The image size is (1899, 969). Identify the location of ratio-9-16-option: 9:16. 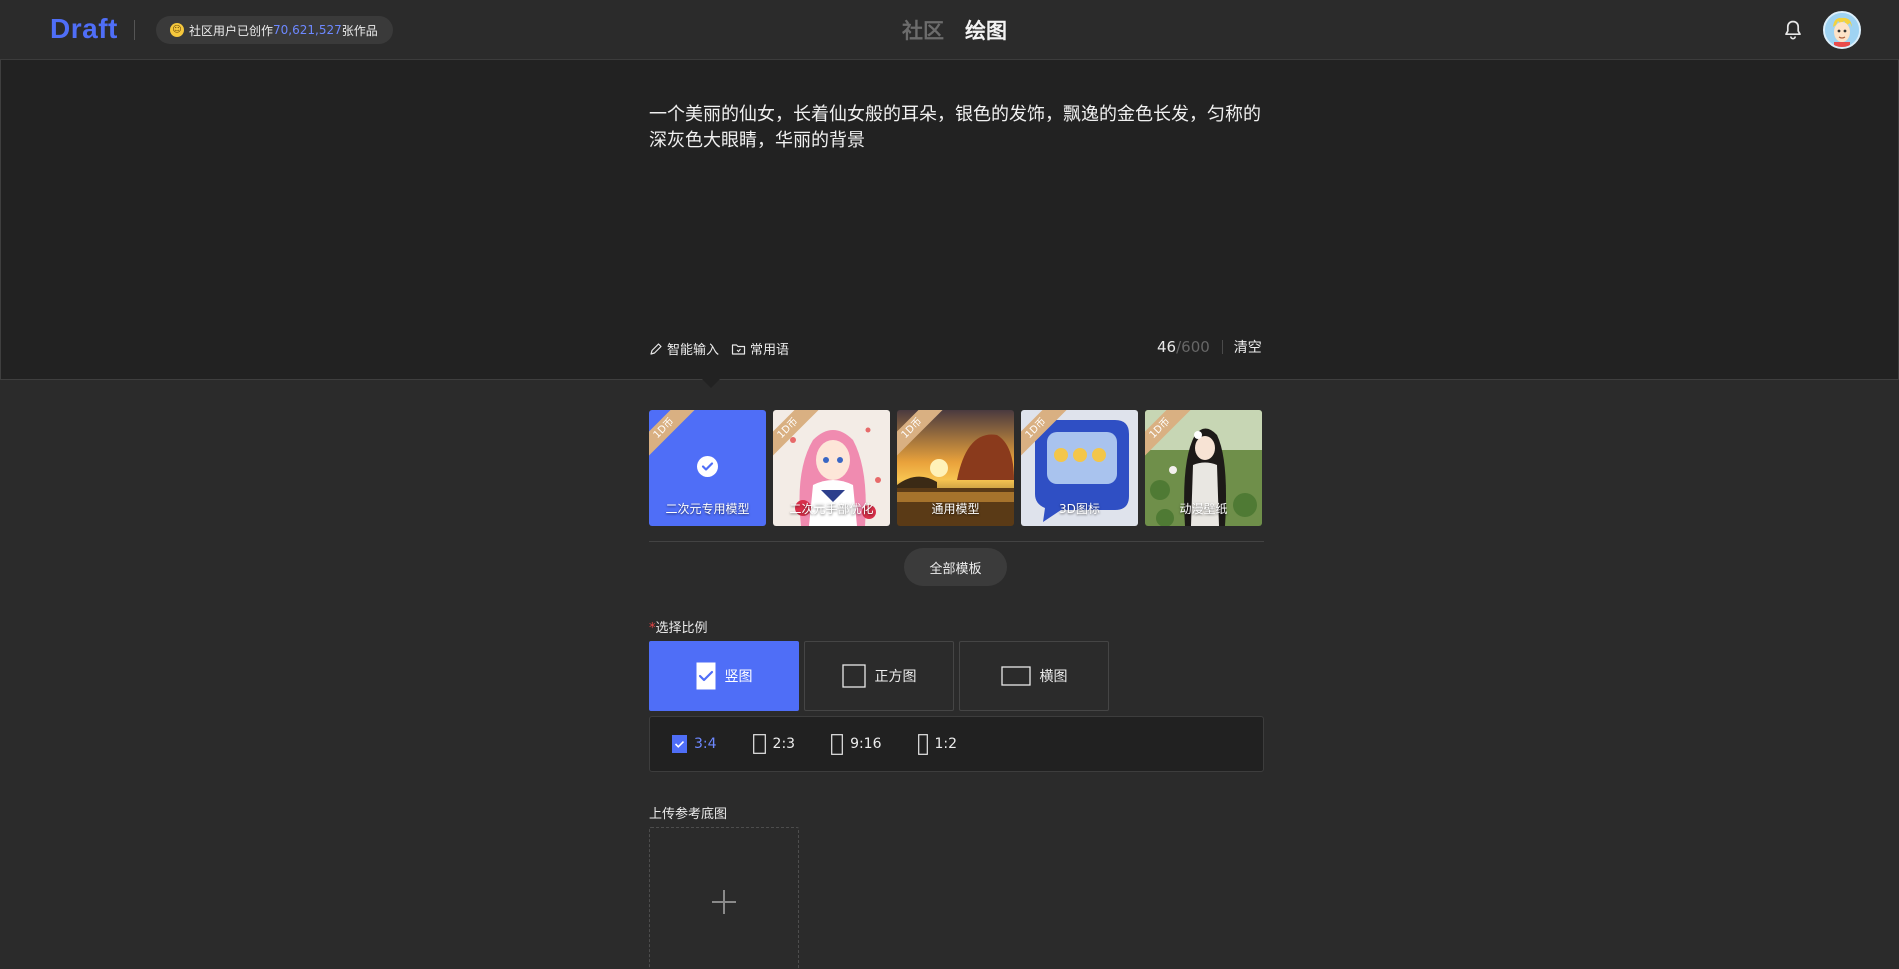
(856, 744).